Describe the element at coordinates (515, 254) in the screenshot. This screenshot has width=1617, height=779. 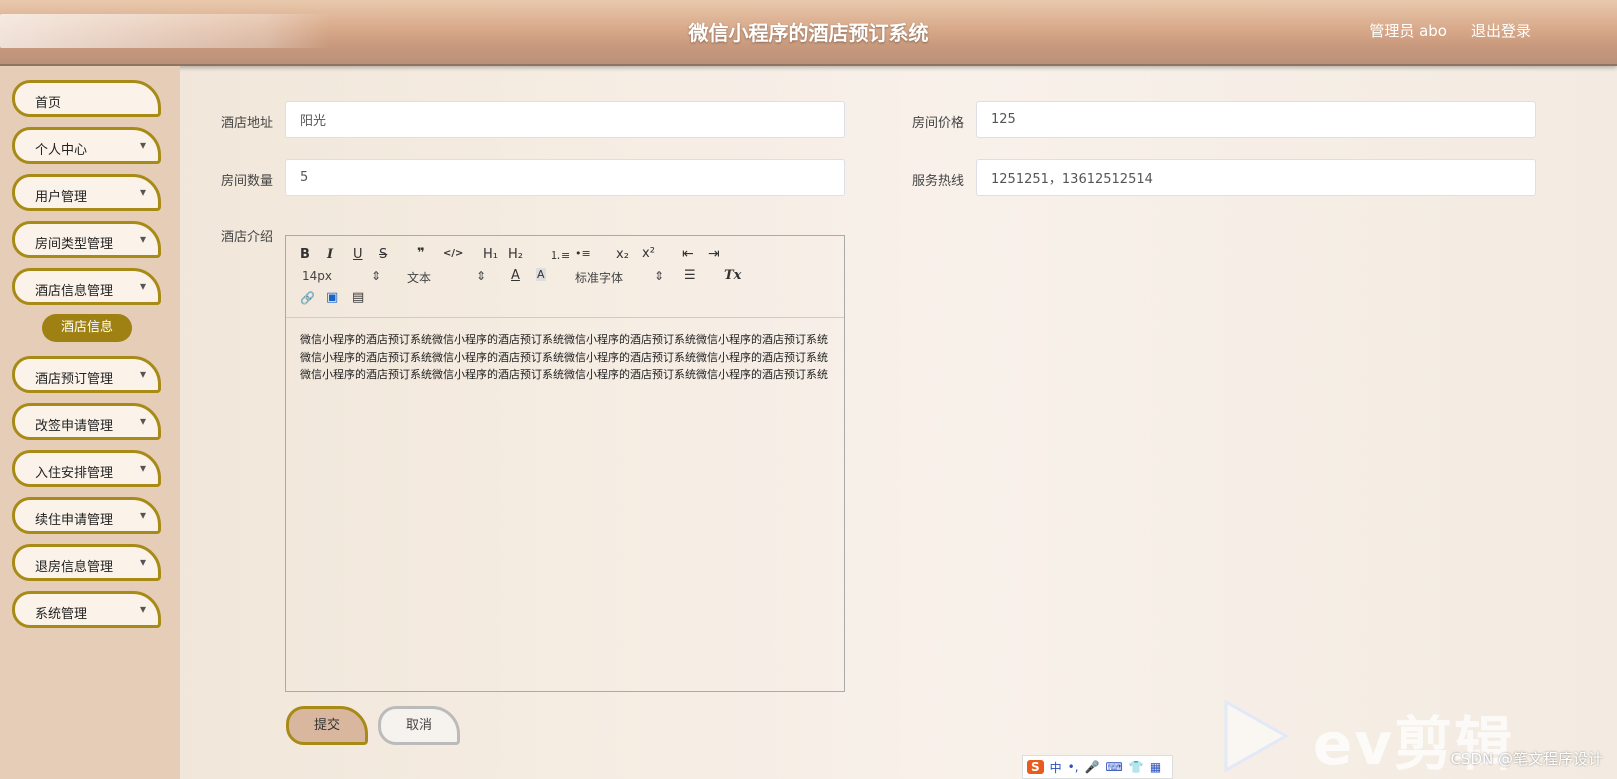
I see `heading-2-icon: H₂` at that location.